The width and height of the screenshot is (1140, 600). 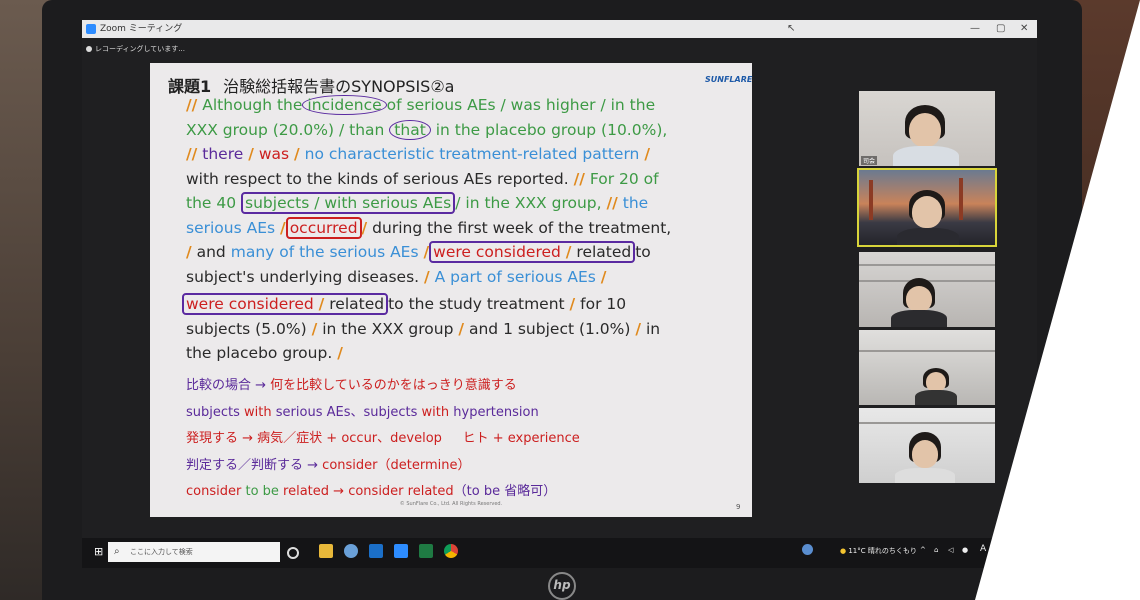 What do you see at coordinates (843, 551) in the screenshot?
I see `weather-sun-icon: ●` at bounding box center [843, 551].